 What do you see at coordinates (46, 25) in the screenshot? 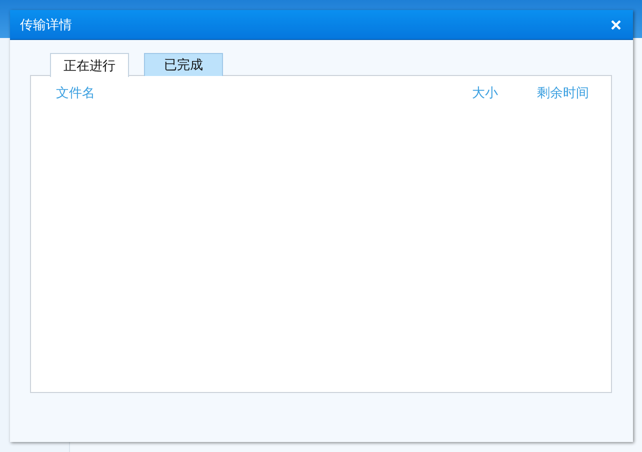
I see `window-title: 传输详情` at bounding box center [46, 25].